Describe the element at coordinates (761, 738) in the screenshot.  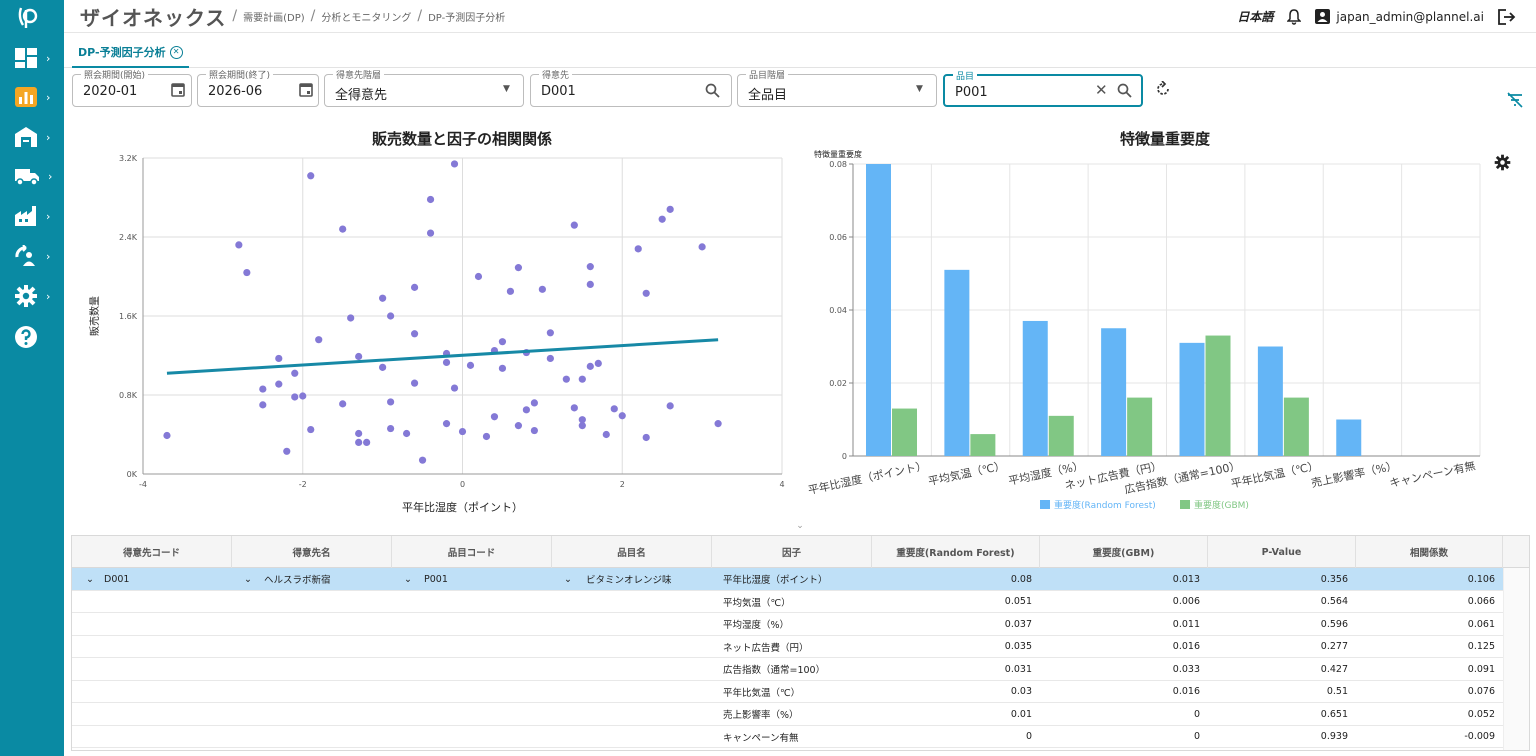
I see `cell-factor: キャンペーン有無` at that location.